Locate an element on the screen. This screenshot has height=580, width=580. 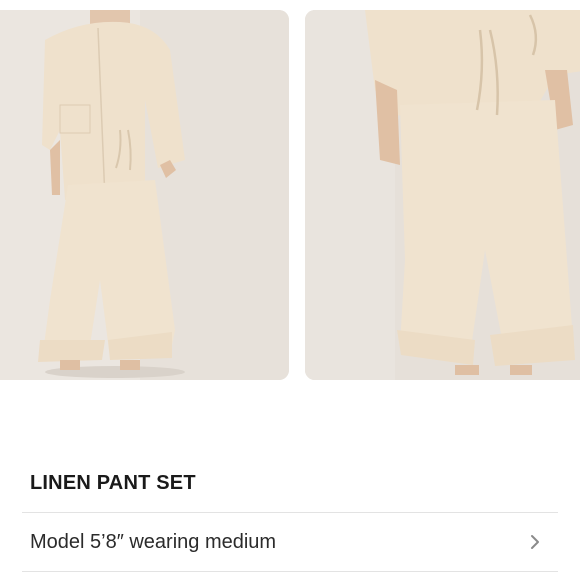
model-size-label: Model 5’8″ wearing medium is located at coordinates (153, 541).